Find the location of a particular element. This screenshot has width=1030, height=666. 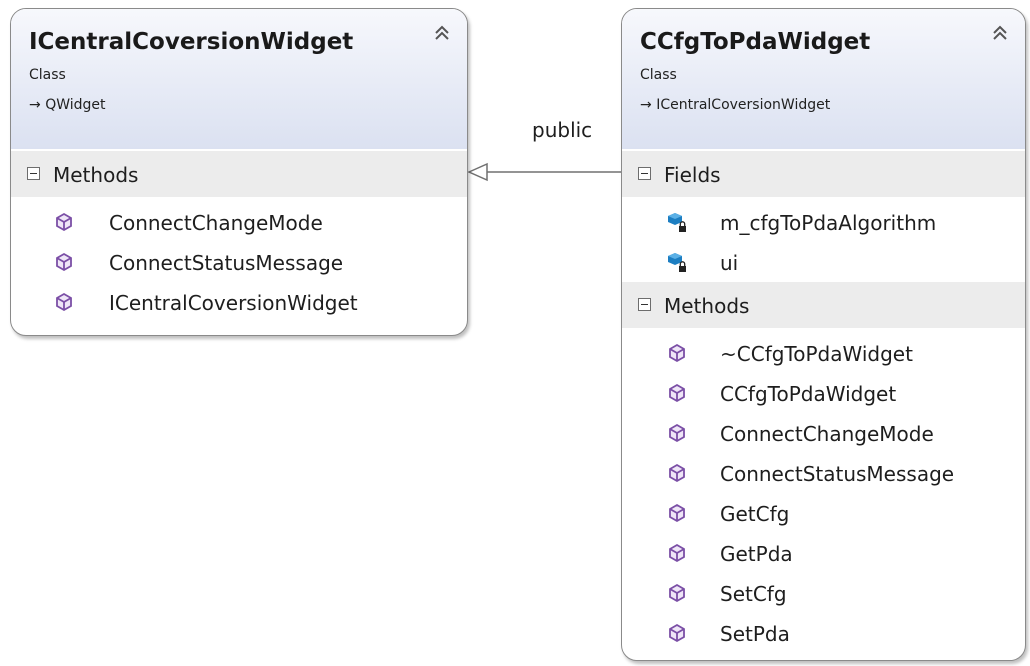

method-name: CCfgToPdaWidget is located at coordinates (808, 394).